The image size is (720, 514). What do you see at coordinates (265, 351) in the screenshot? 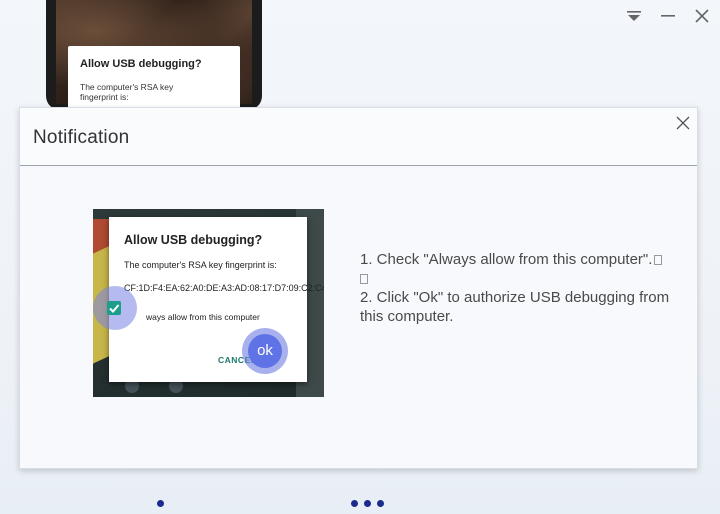
I see `ok-button: ok` at bounding box center [265, 351].